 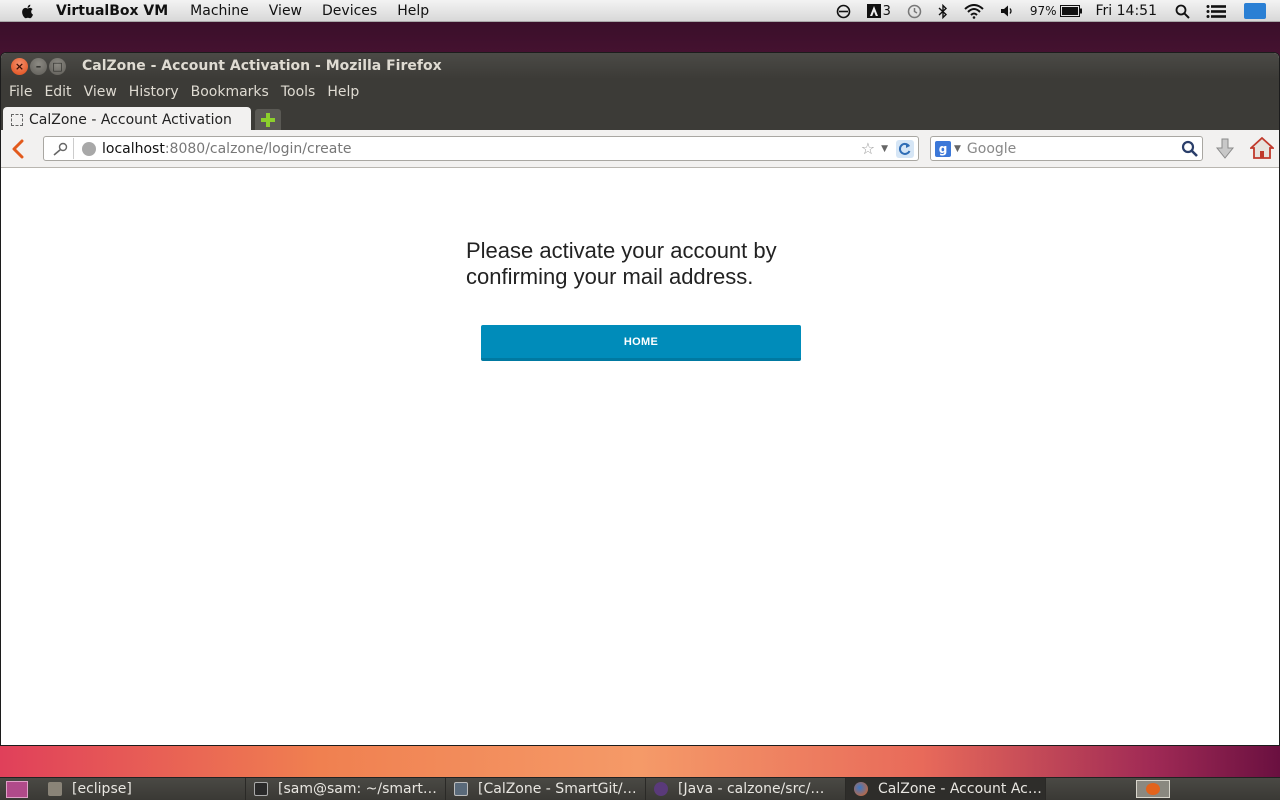 I want to click on tab-calzone-activation: CalZone - Account Activation, so click(x=127, y=119).